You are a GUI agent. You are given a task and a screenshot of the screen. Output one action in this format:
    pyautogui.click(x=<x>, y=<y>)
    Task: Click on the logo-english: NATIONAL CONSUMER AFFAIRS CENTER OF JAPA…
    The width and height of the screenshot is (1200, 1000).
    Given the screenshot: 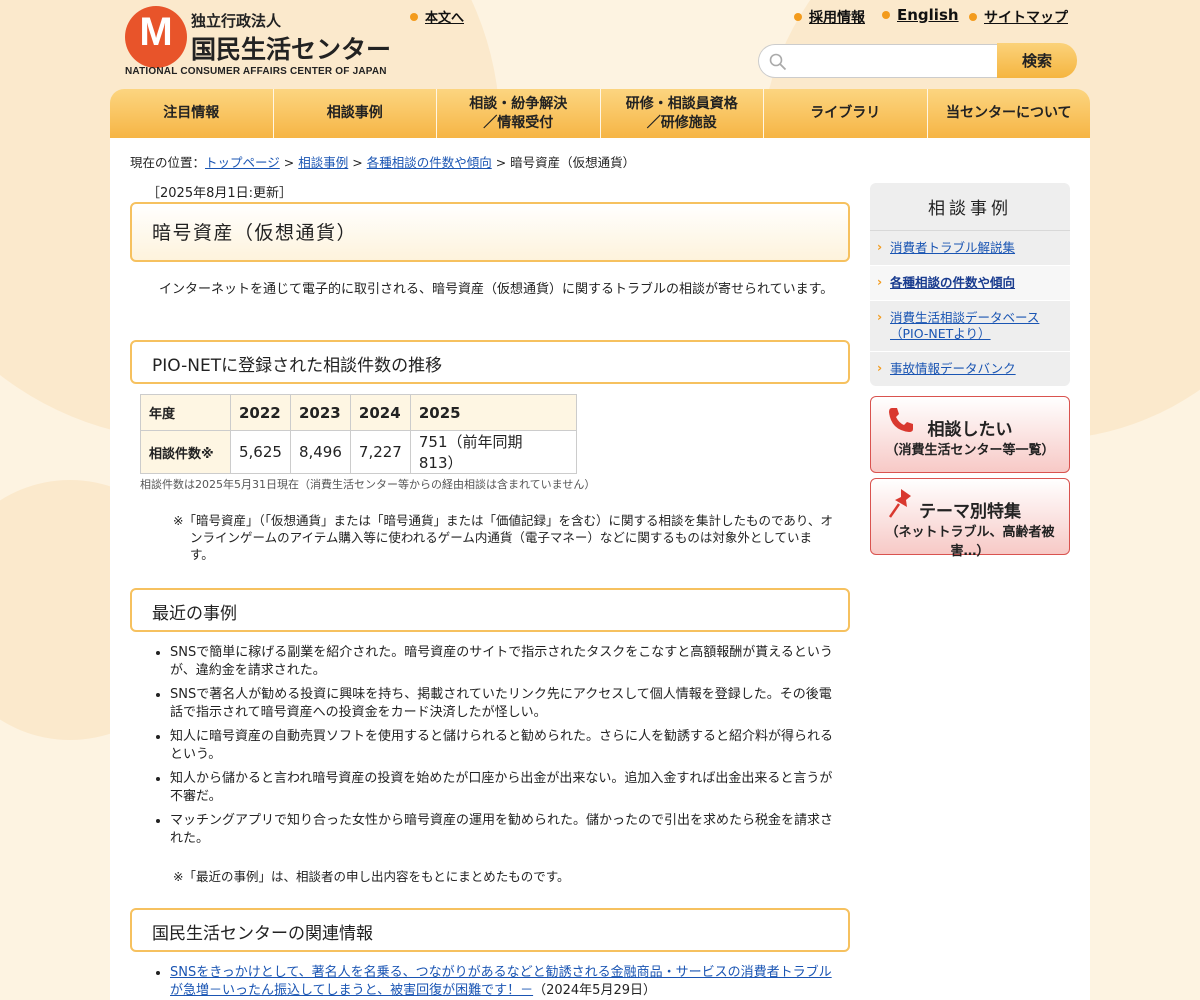 What is the action you would take?
    pyautogui.click(x=256, y=71)
    